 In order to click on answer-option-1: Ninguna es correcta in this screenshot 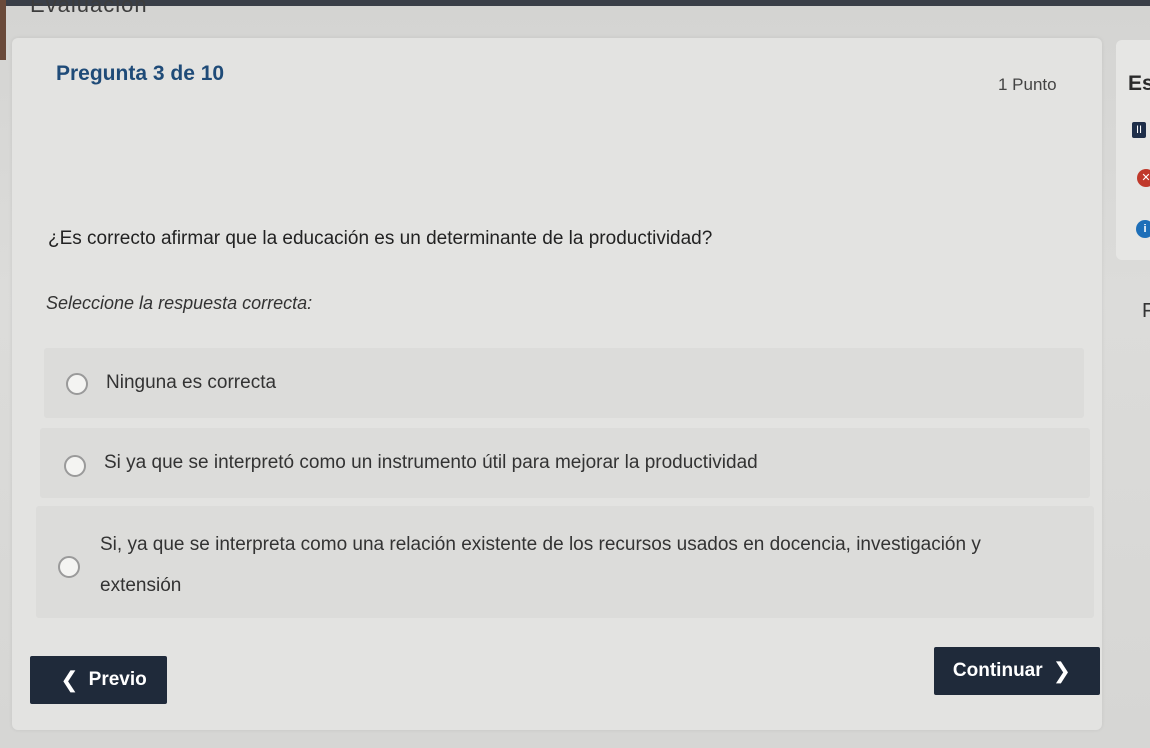, I will do `click(564, 383)`.